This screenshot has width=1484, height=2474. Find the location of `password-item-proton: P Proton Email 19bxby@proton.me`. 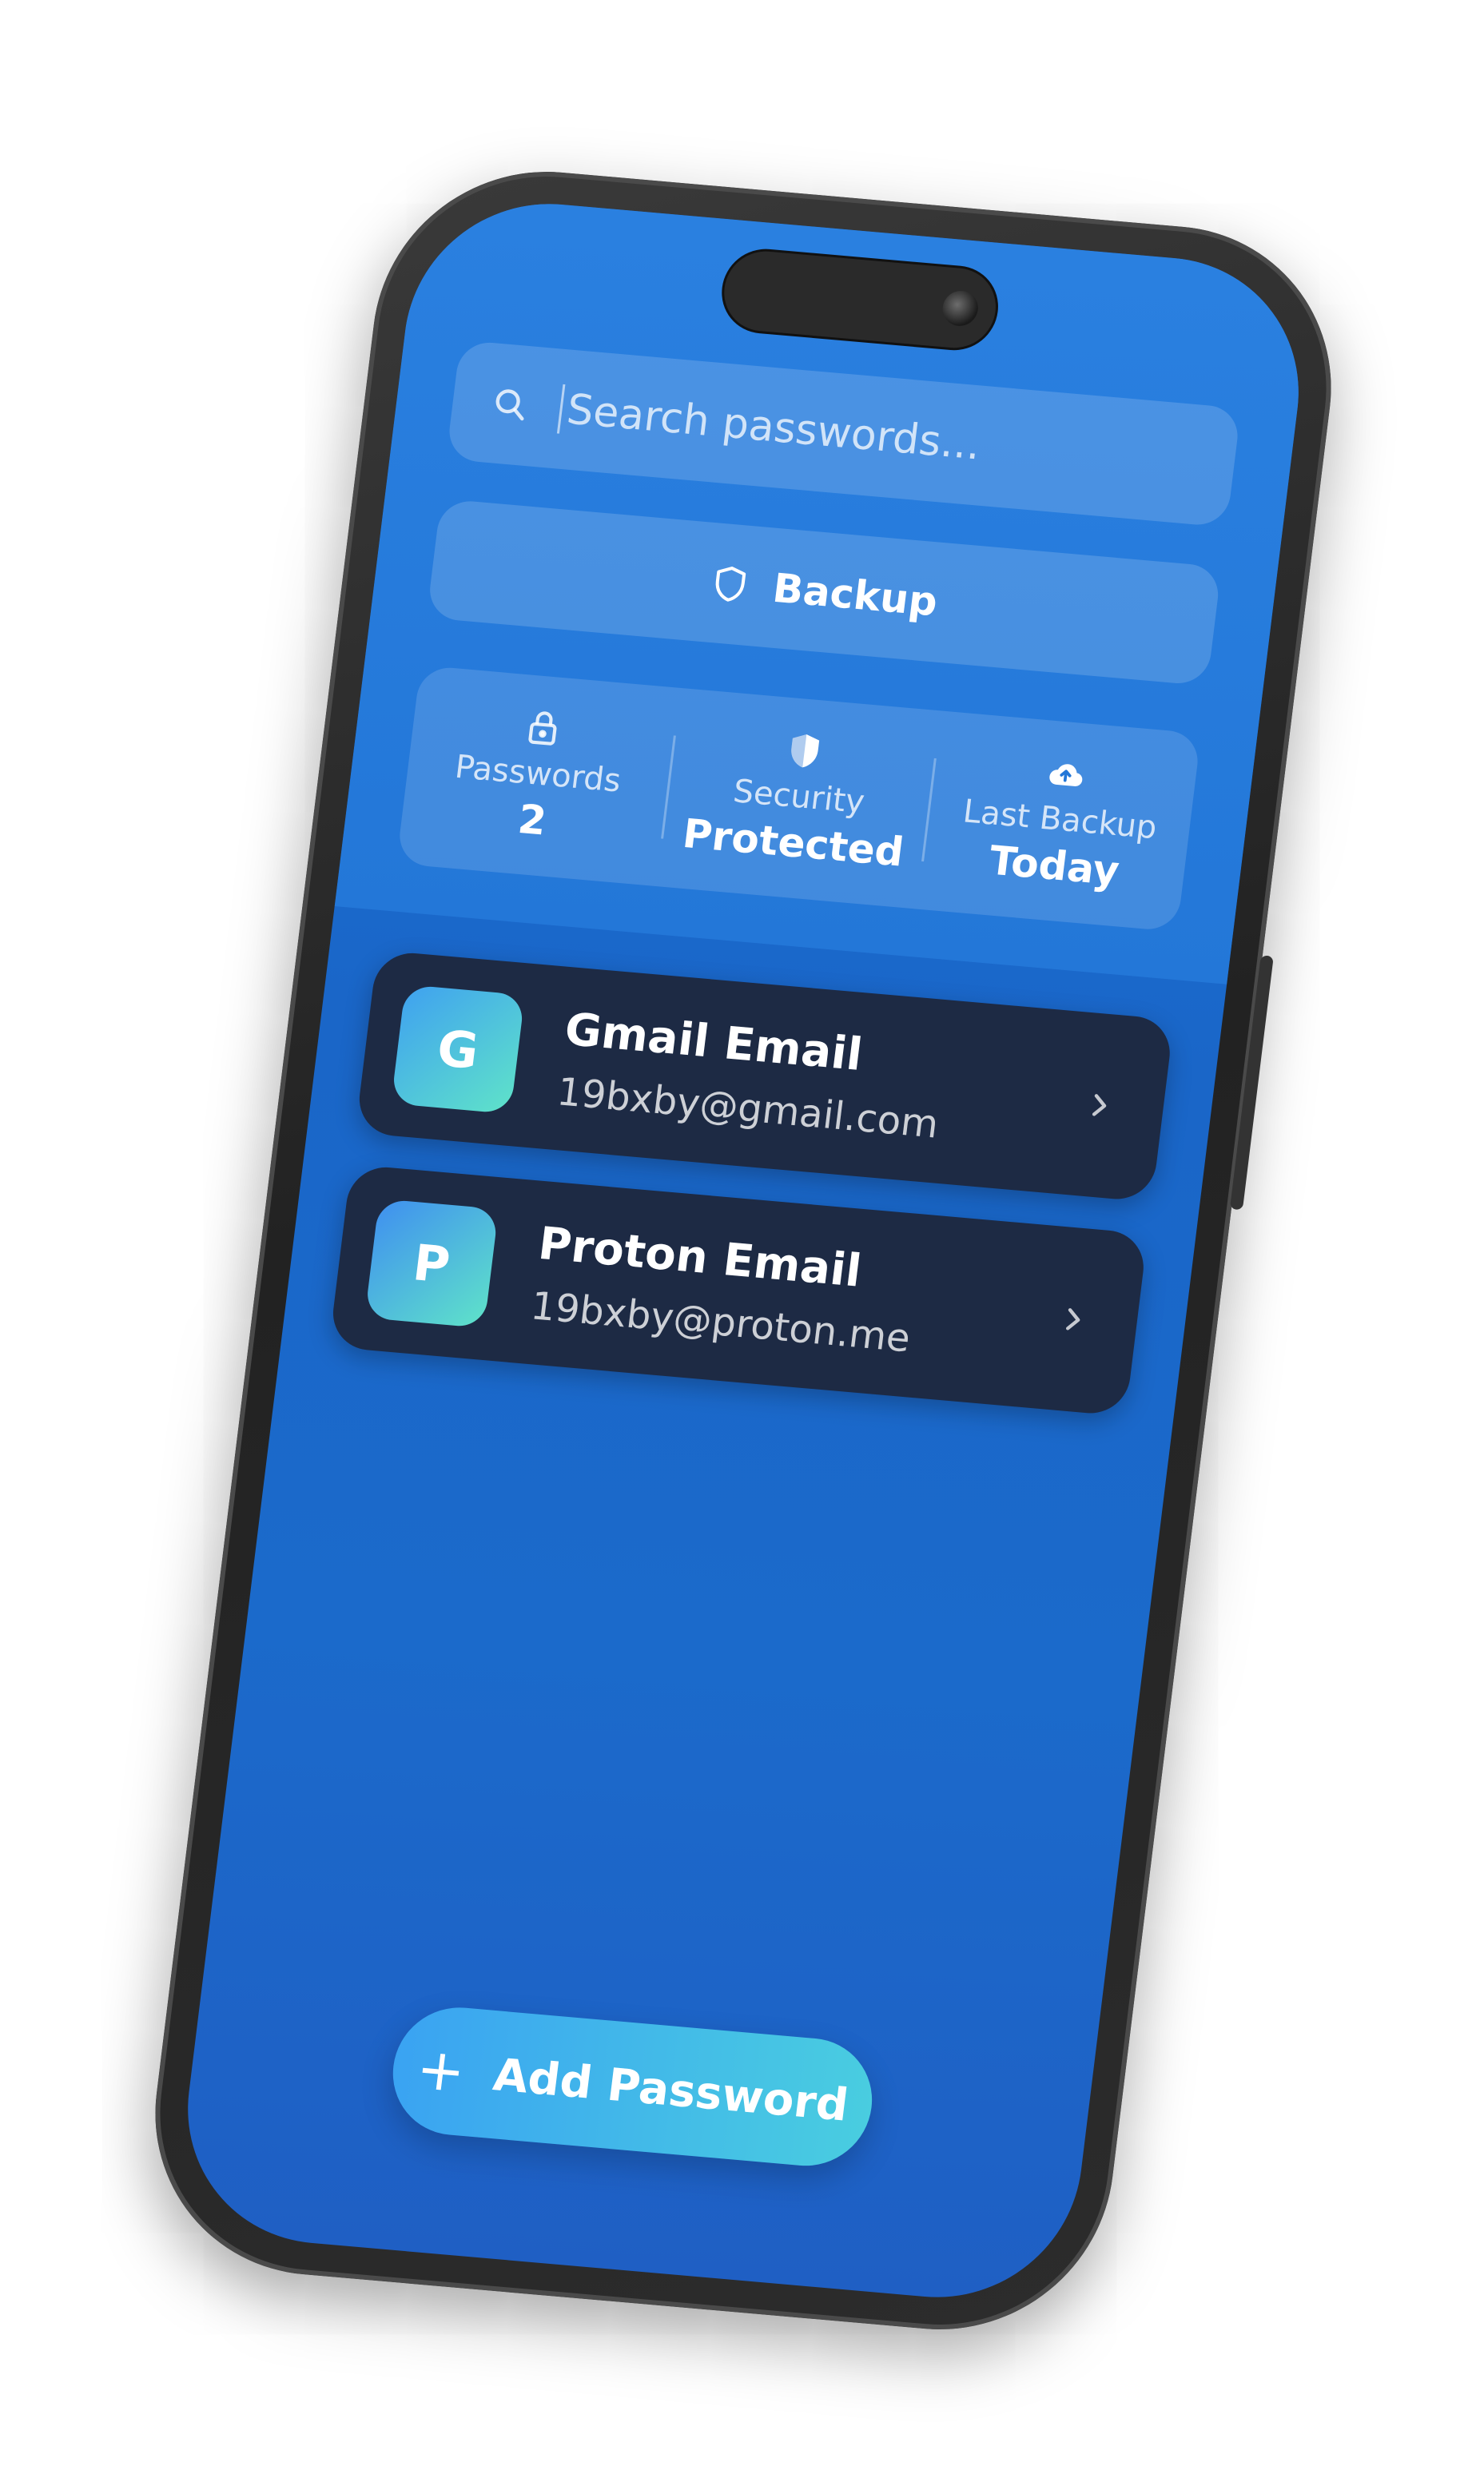

password-item-proton: P Proton Email 19bxby@proton.me is located at coordinates (738, 1290).